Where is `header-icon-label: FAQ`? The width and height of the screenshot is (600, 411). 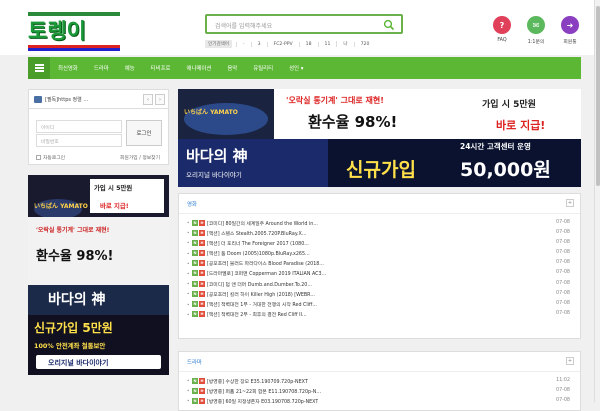
header-icon-label: FAQ is located at coordinates (502, 40).